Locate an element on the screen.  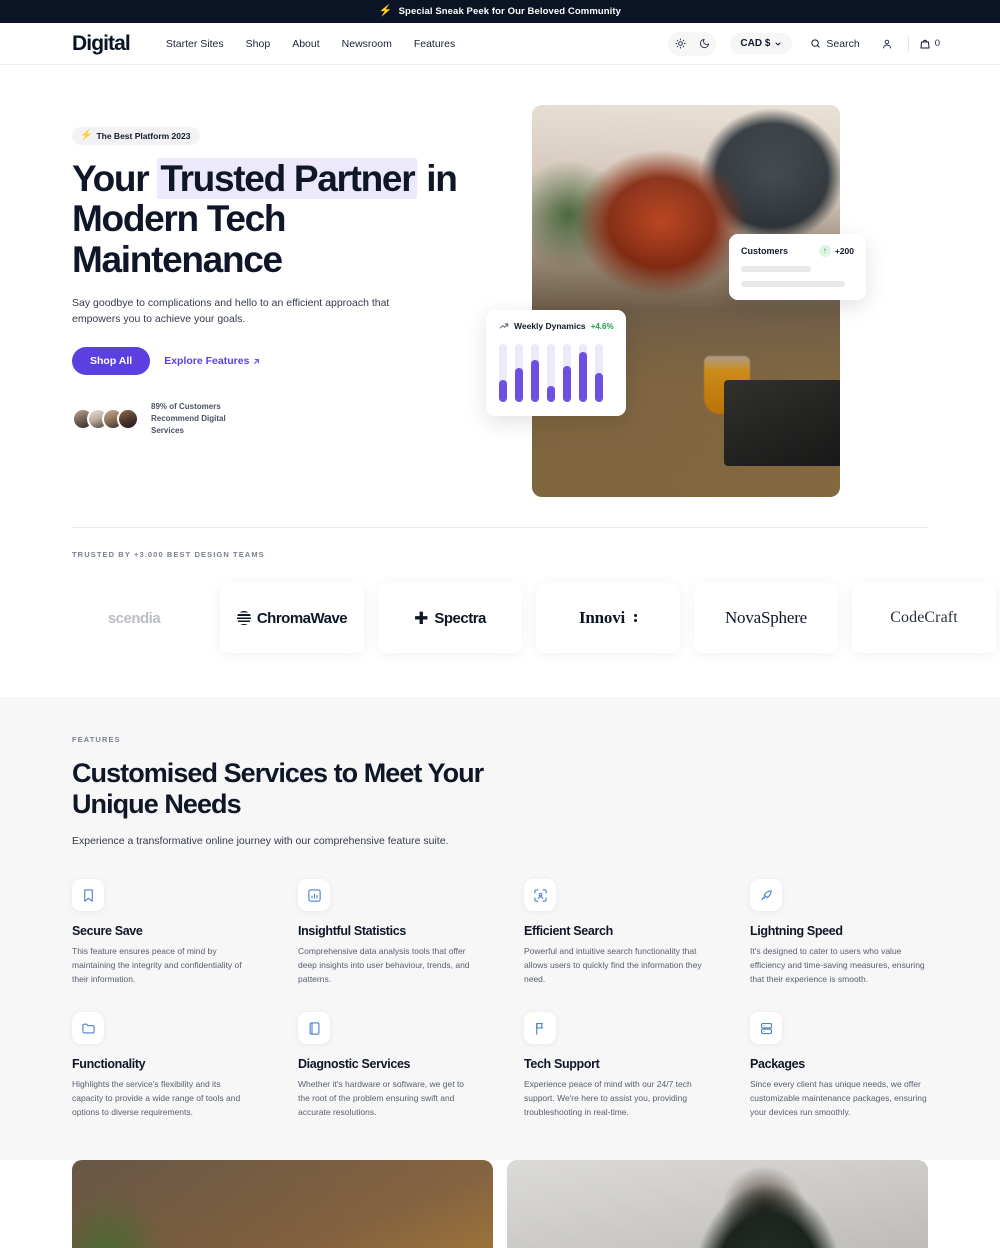
flag-icon is located at coordinates (540, 1028).